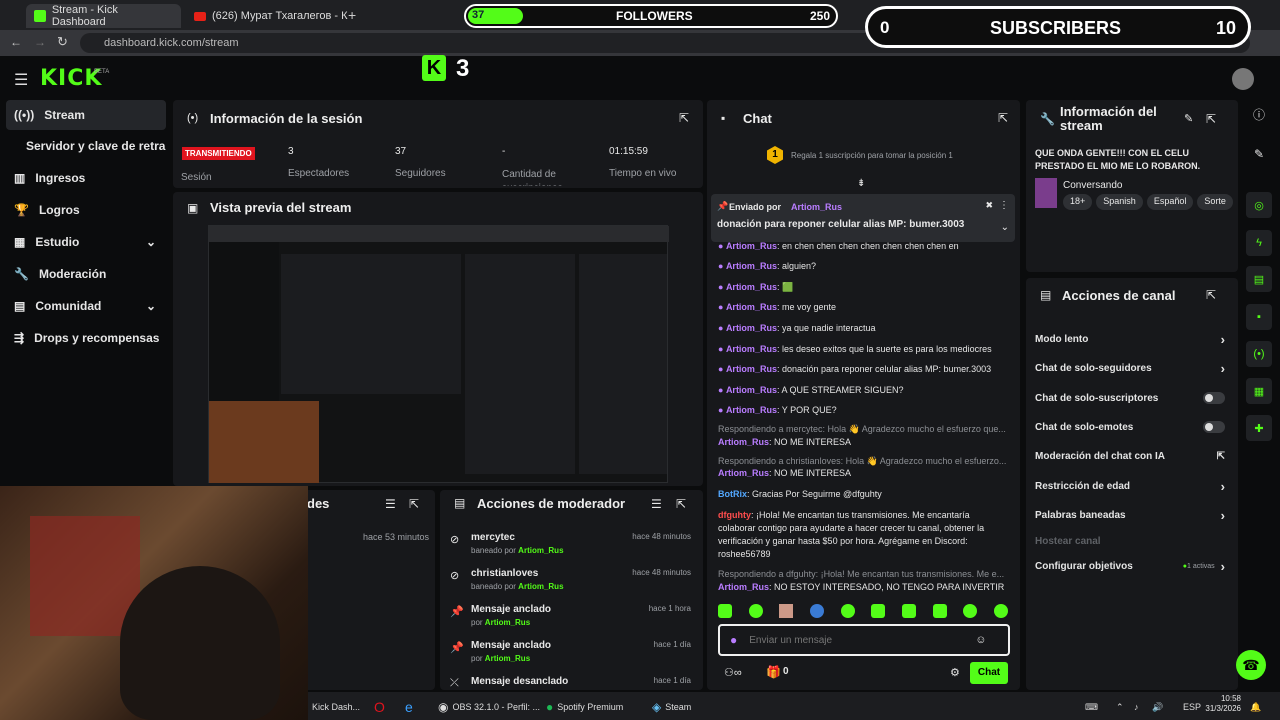  Describe the element at coordinates (1259, 279) in the screenshot. I see `notes-icon: ▤` at that location.